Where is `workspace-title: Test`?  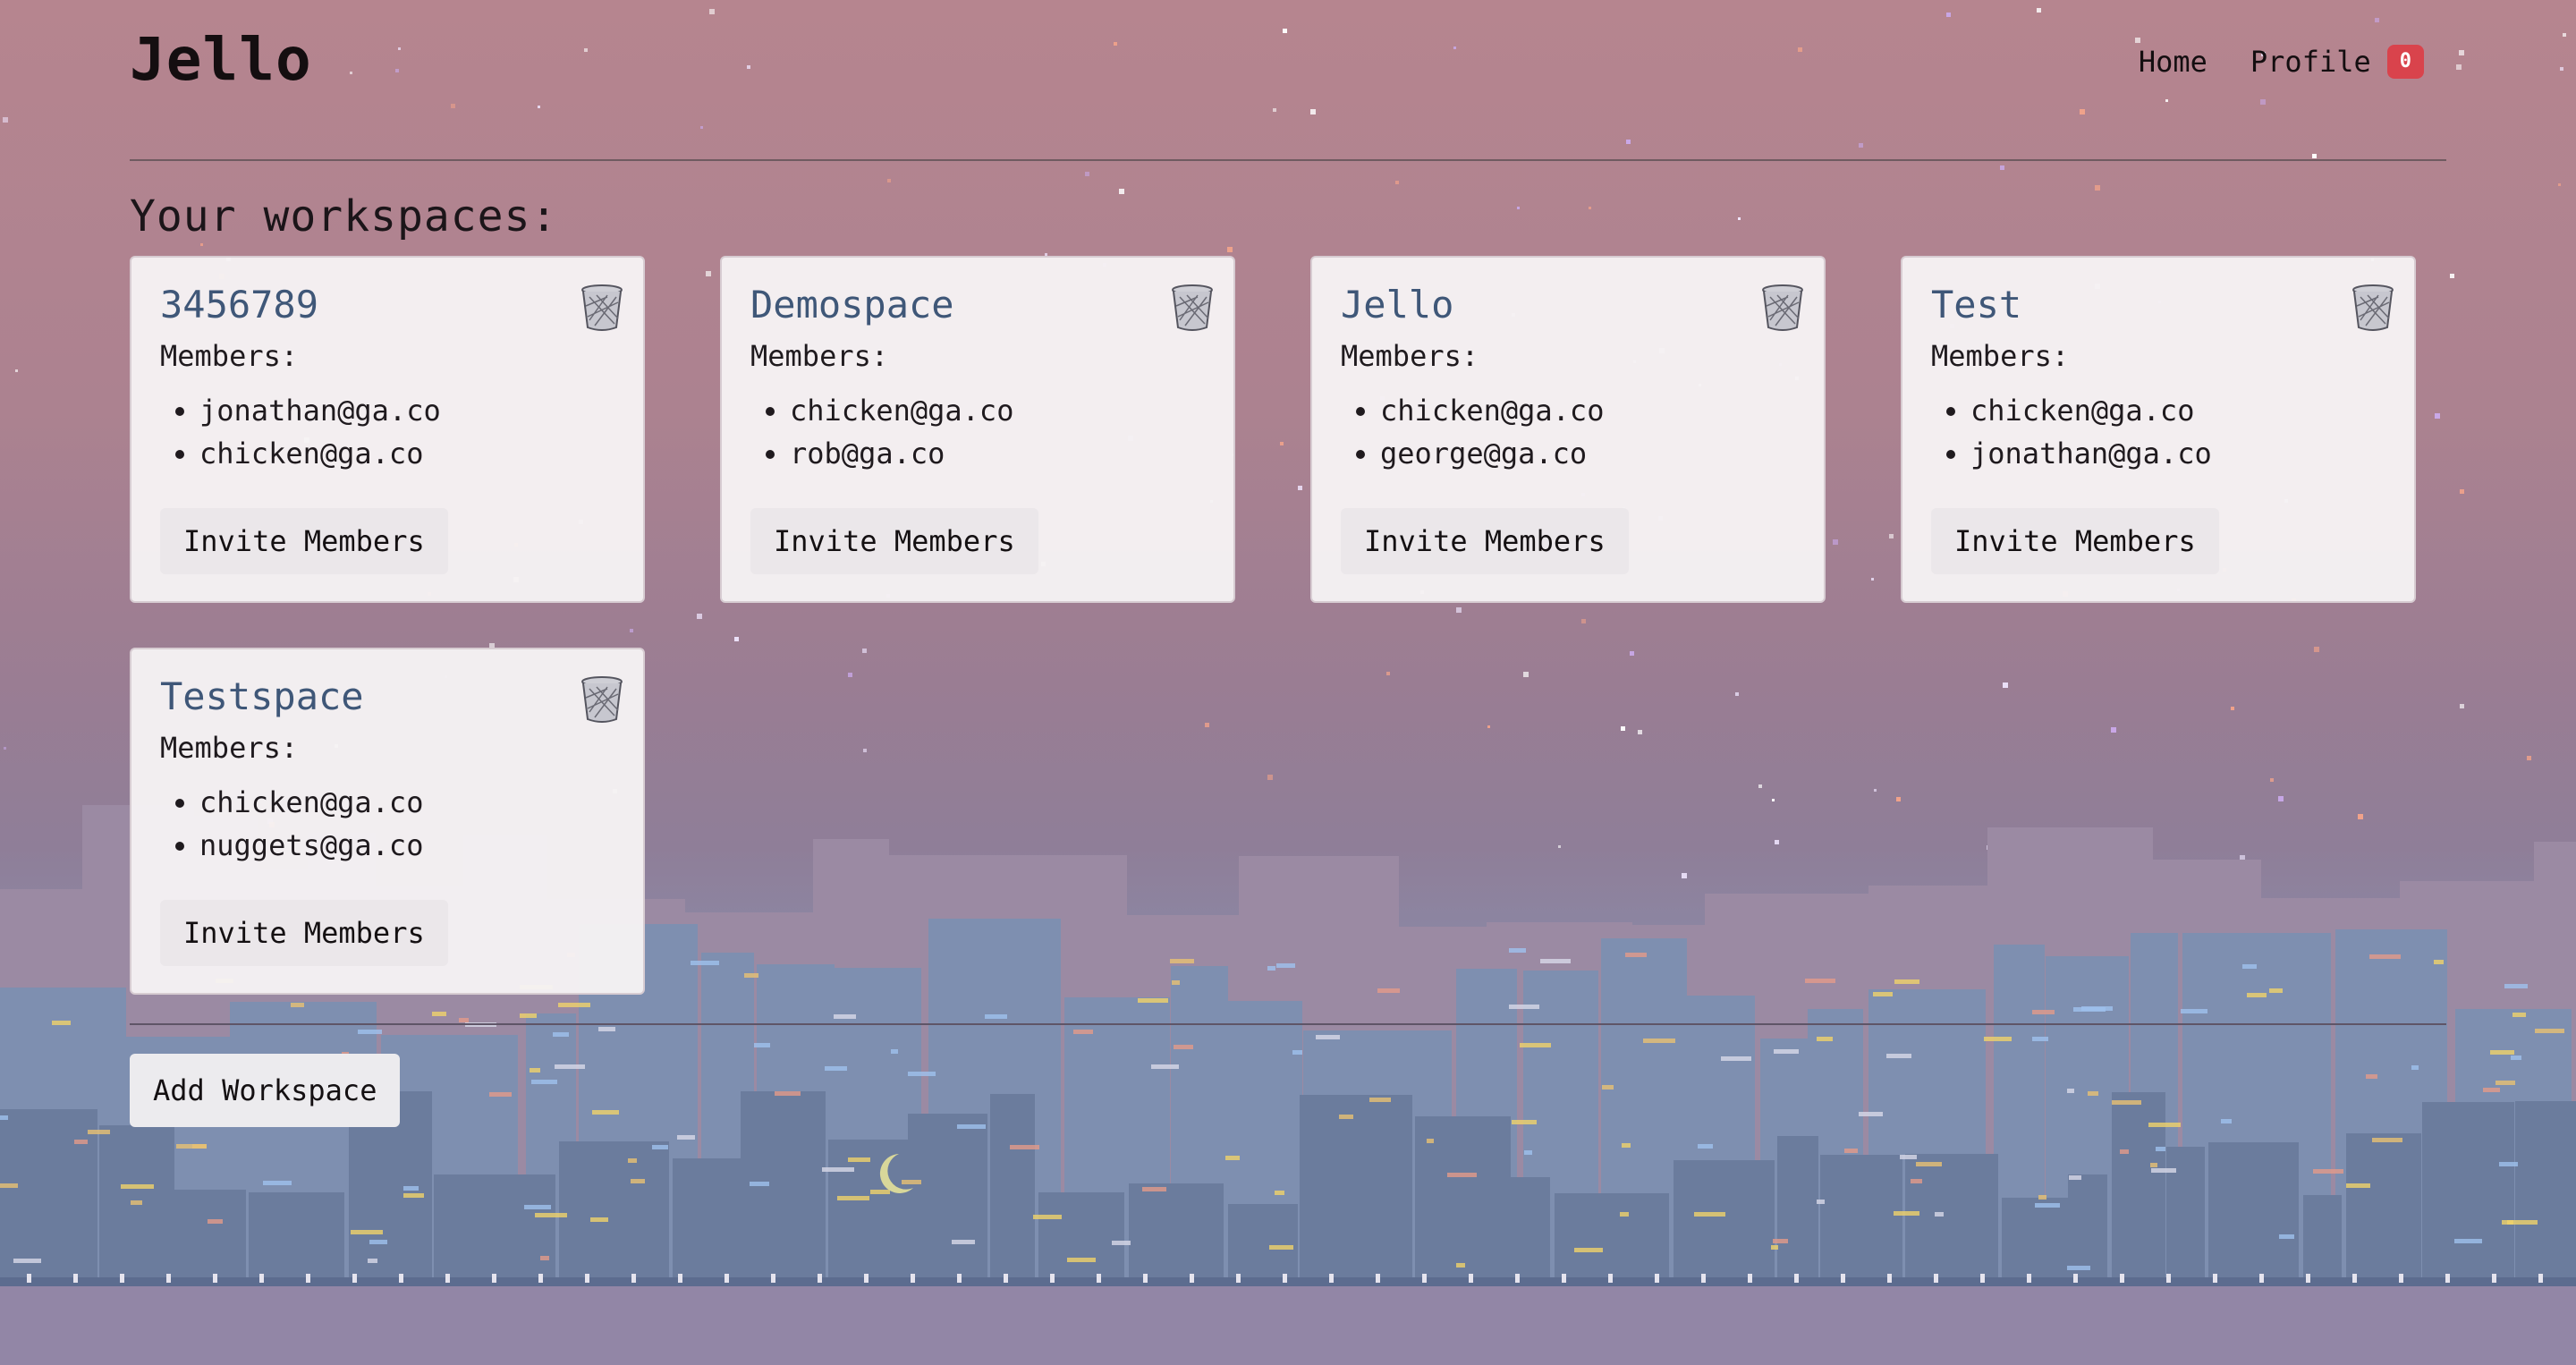 workspace-title: Test is located at coordinates (2158, 304).